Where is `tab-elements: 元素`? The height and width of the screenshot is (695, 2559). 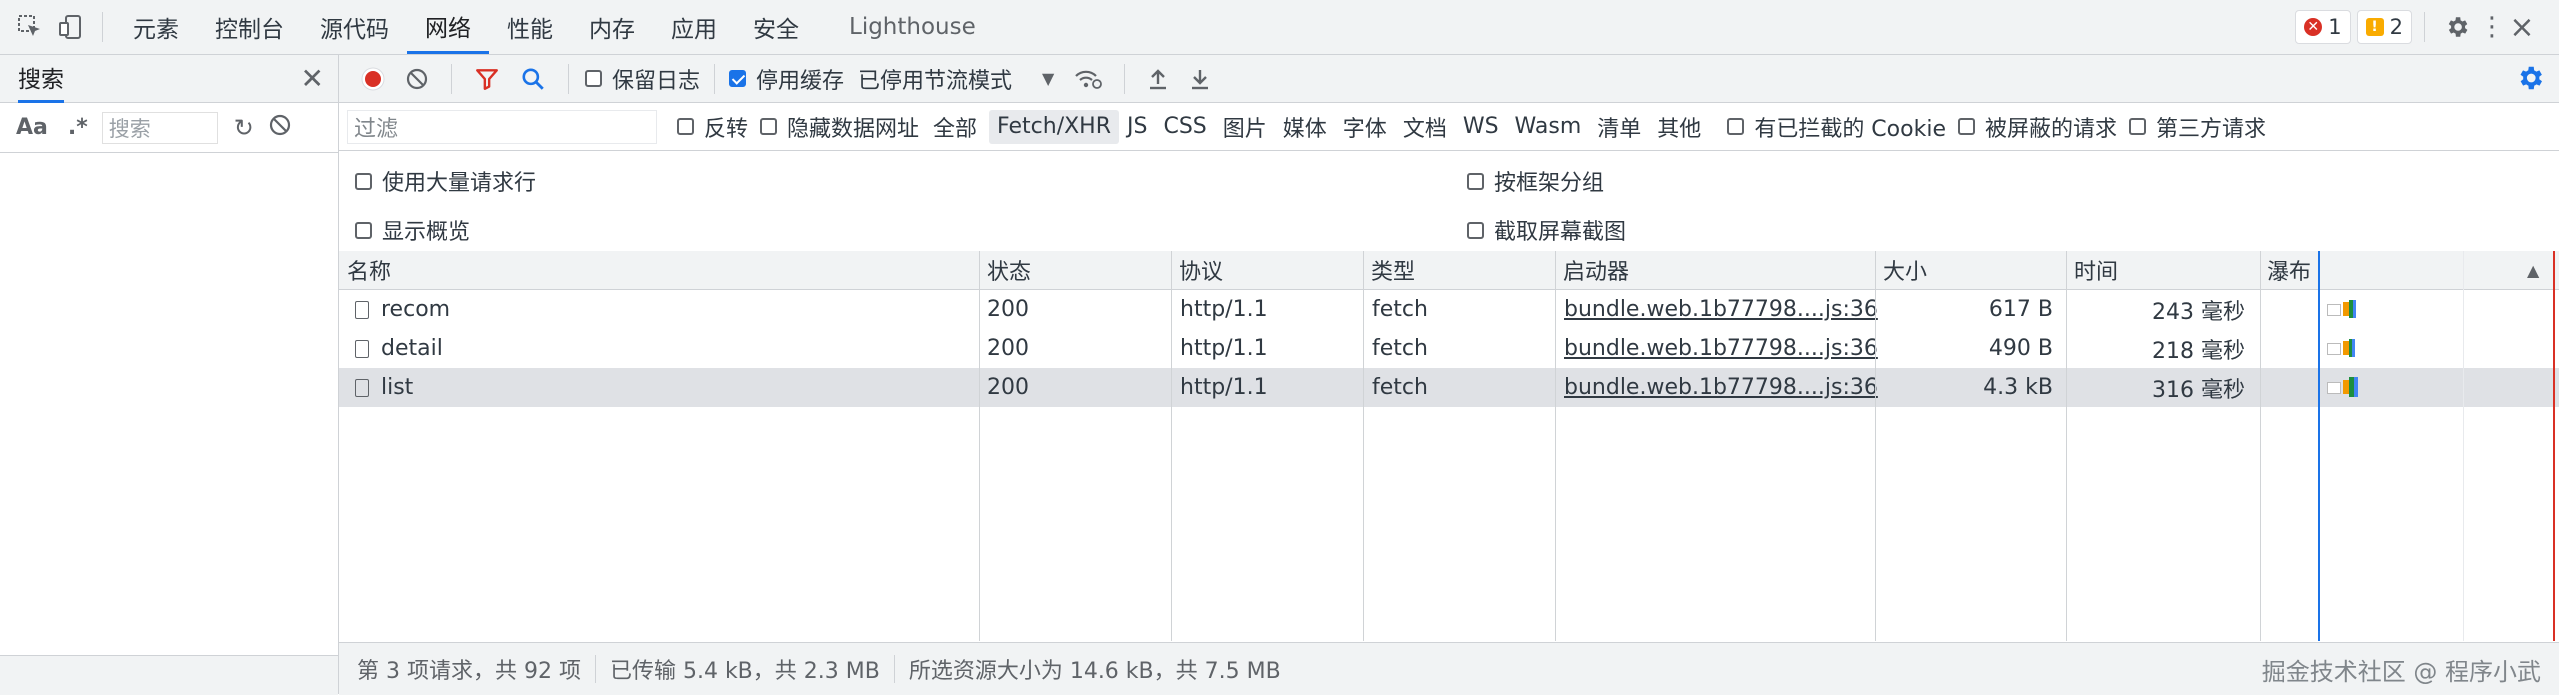 tab-elements: 元素 is located at coordinates (156, 27).